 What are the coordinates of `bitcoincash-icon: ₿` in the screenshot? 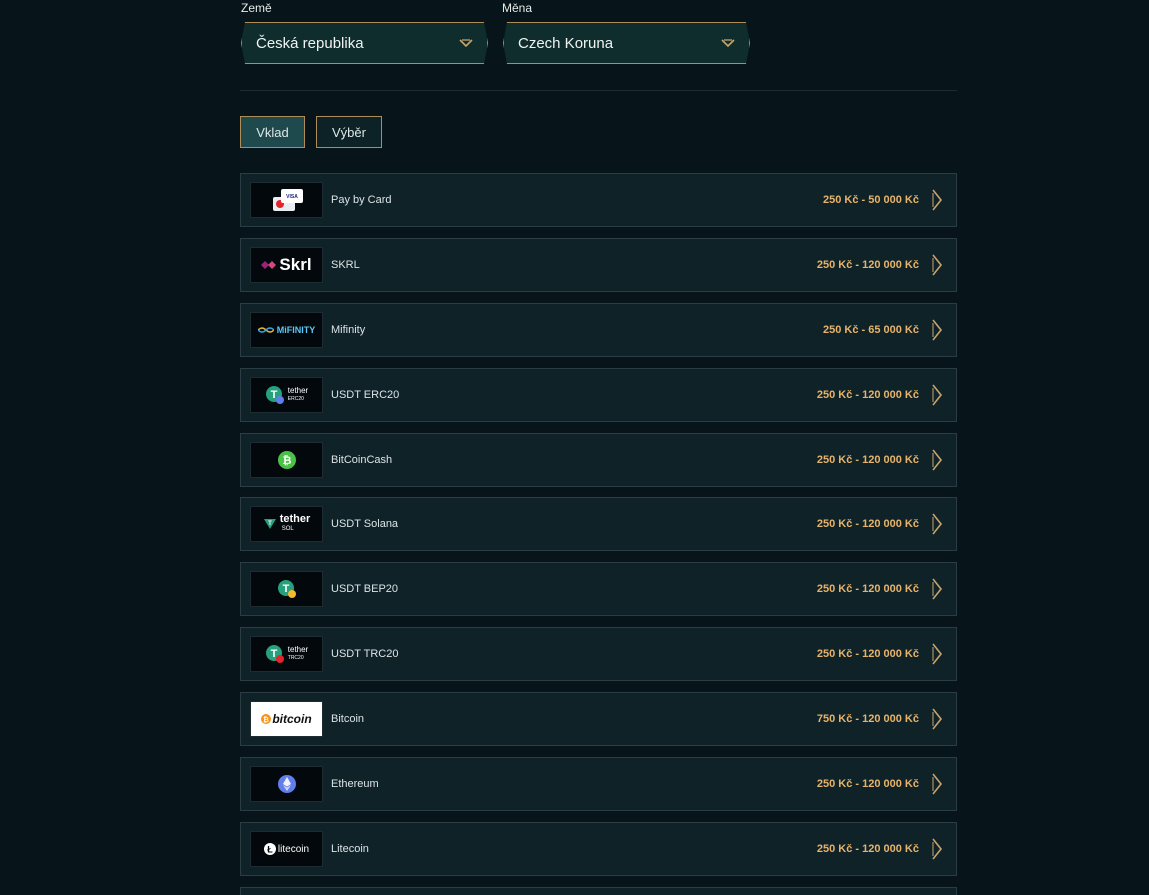 It's located at (286, 460).